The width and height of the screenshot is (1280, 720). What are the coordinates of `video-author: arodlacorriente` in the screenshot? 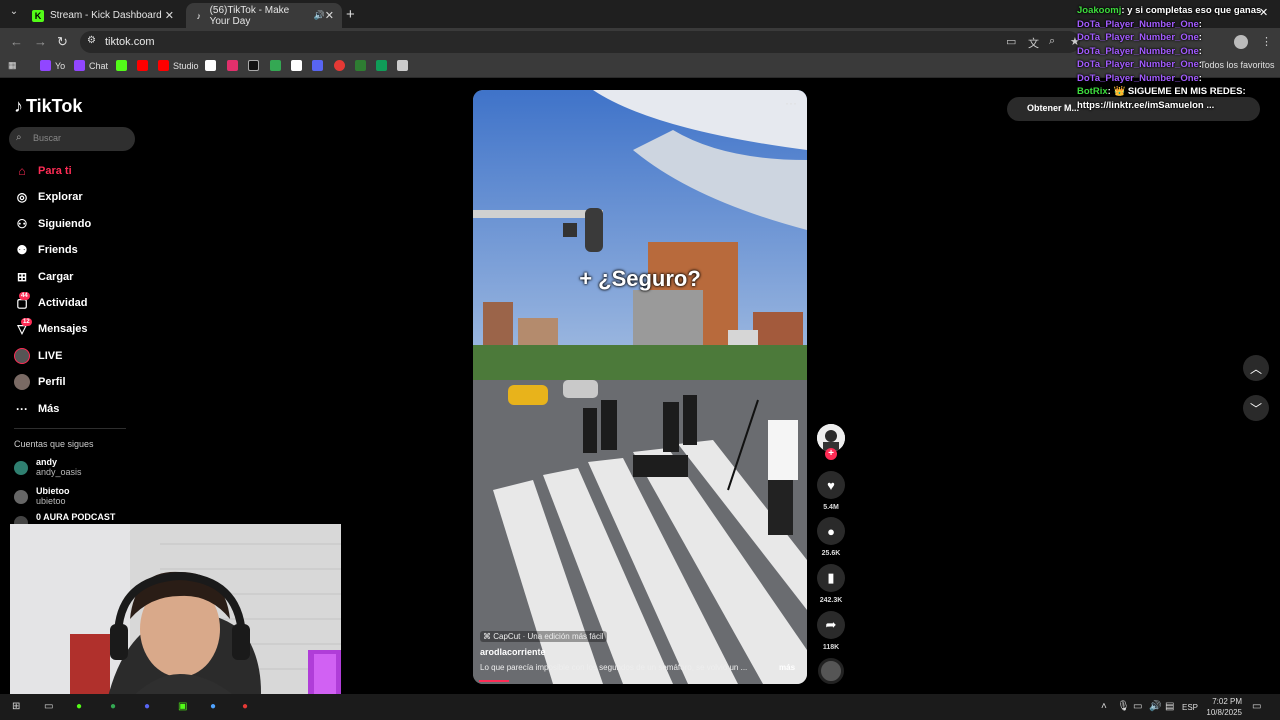 It's located at (513, 652).